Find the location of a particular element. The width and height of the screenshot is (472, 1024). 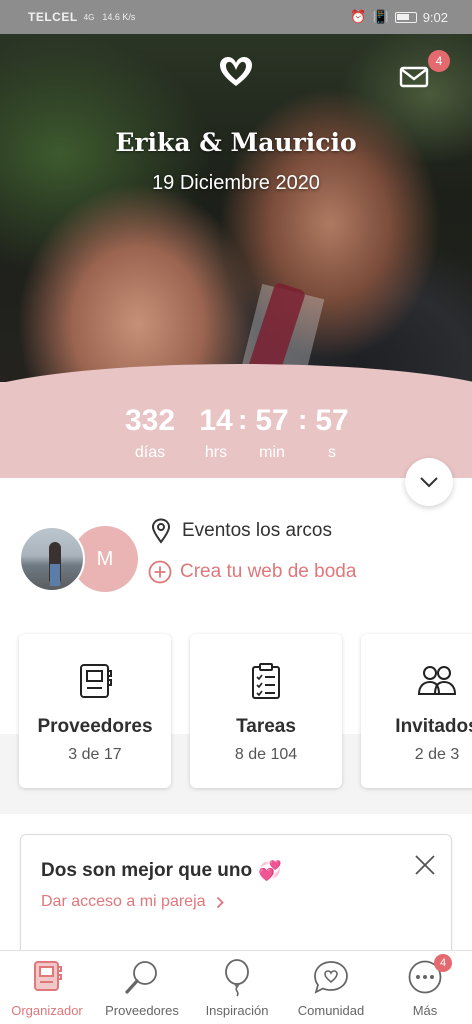

organizer-icon is located at coordinates (48, 976).